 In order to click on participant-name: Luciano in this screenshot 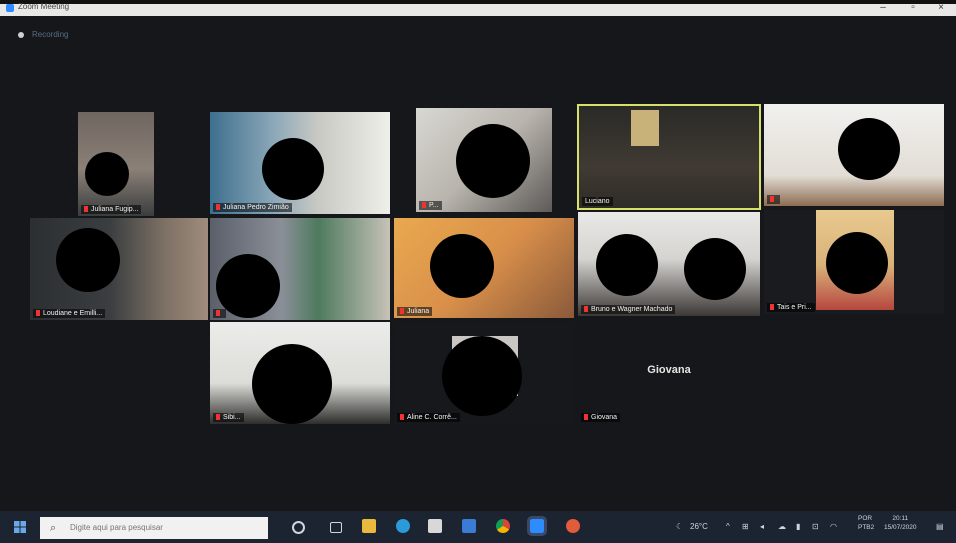, I will do `click(597, 201)`.